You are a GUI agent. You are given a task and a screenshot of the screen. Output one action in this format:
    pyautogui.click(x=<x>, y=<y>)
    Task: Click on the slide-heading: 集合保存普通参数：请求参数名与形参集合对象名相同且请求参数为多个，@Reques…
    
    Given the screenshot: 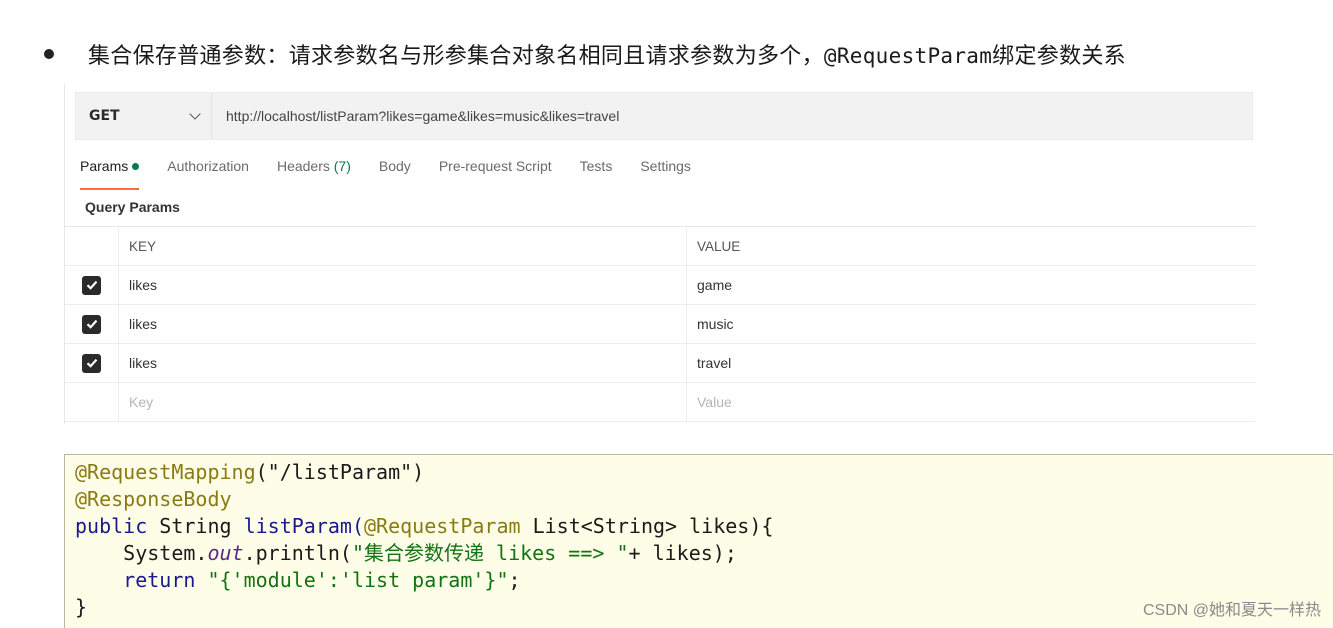 What is the action you would take?
    pyautogui.click(x=583, y=54)
    